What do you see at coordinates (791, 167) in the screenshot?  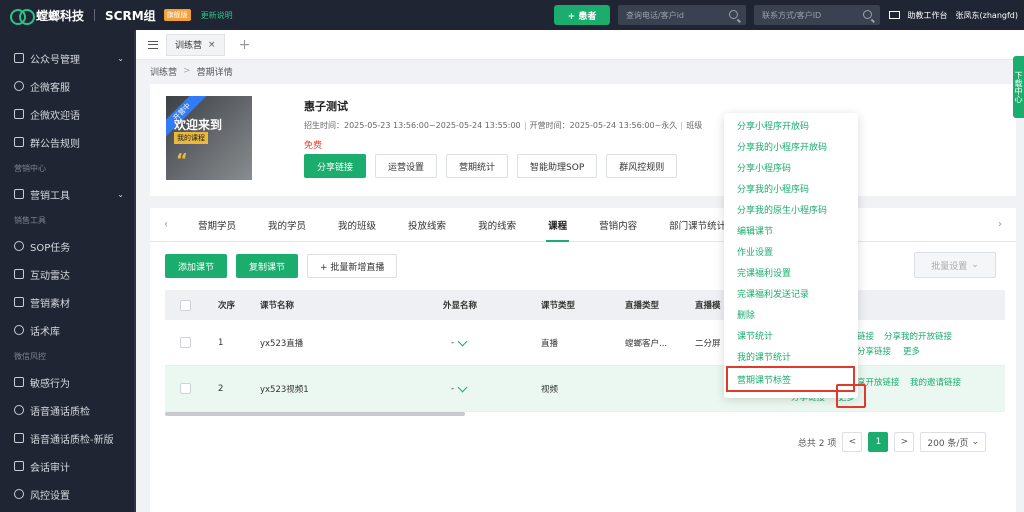 I see `dropdown-menu-item: 分享小程序码` at bounding box center [791, 167].